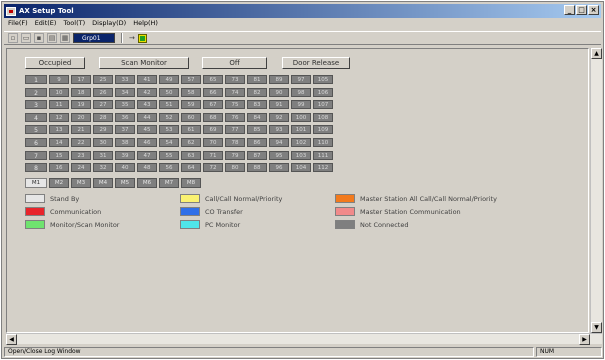 The image size is (605, 360). I want to click on station-cell: 28, so click(103, 117).